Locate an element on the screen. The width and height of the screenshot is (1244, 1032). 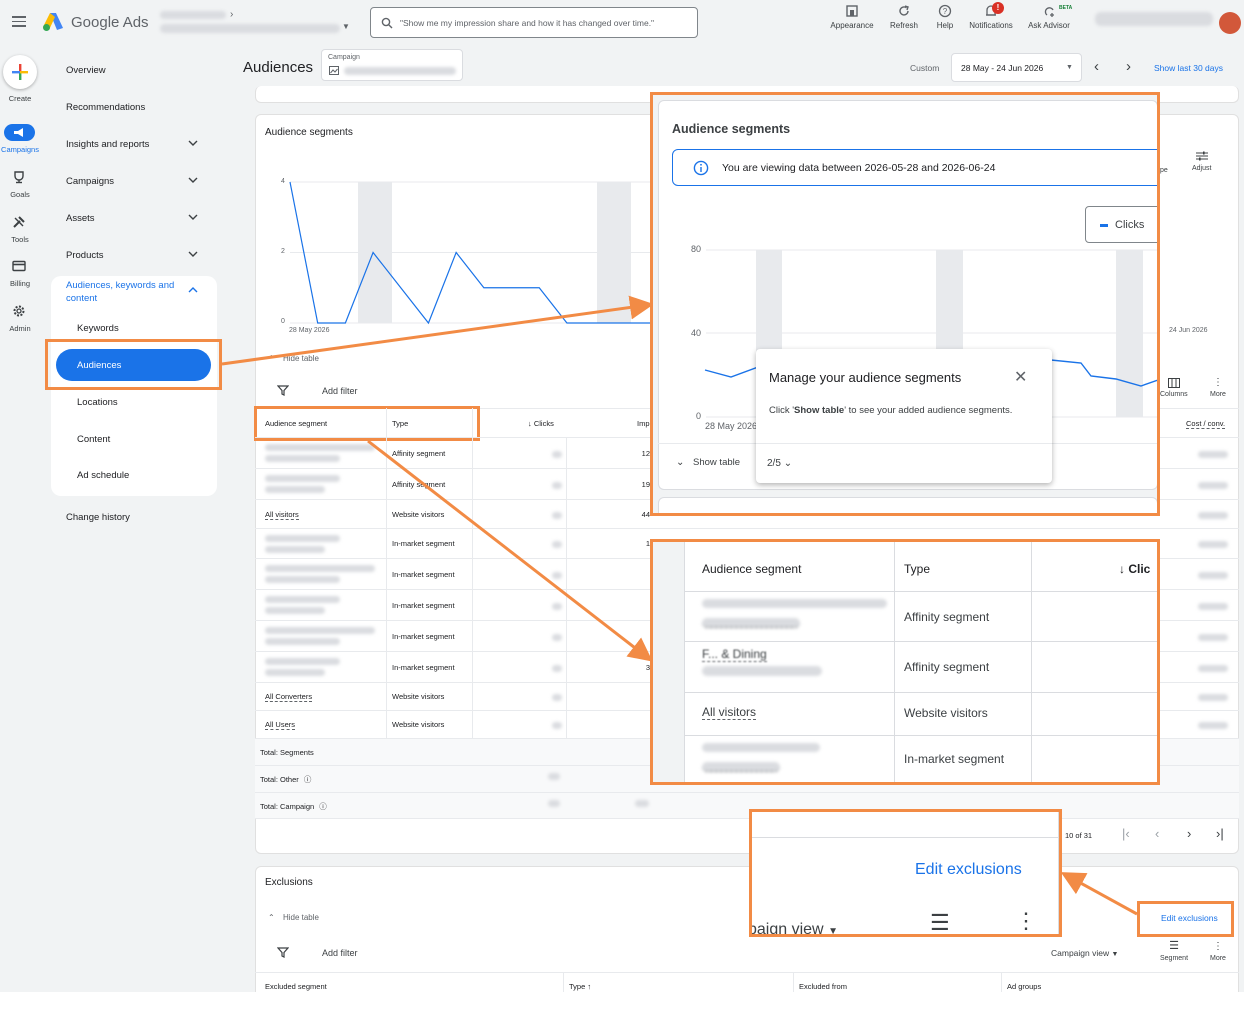
annotation-box-zoom-exclusions is located at coordinates (905, 873).